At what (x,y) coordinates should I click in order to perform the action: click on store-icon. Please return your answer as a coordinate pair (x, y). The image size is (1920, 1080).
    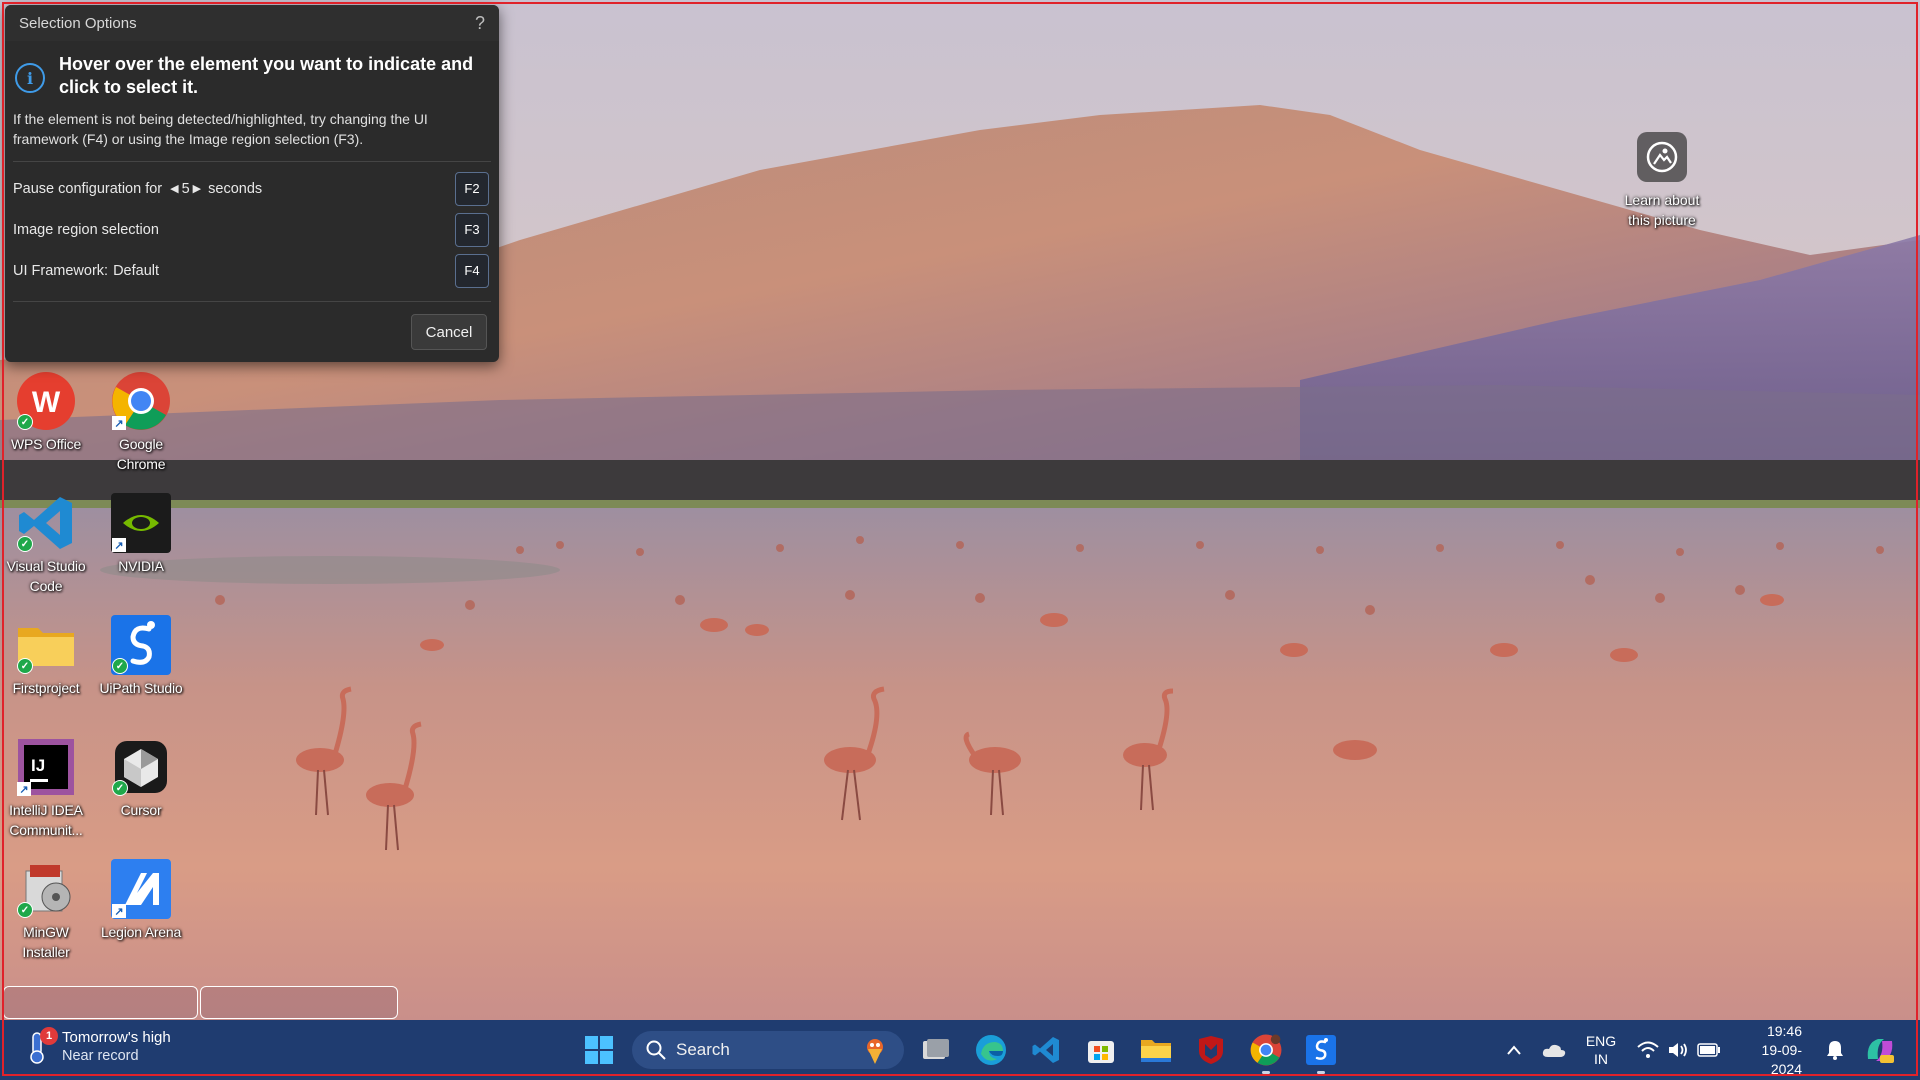
    Looking at the image, I should click on (1101, 1052).